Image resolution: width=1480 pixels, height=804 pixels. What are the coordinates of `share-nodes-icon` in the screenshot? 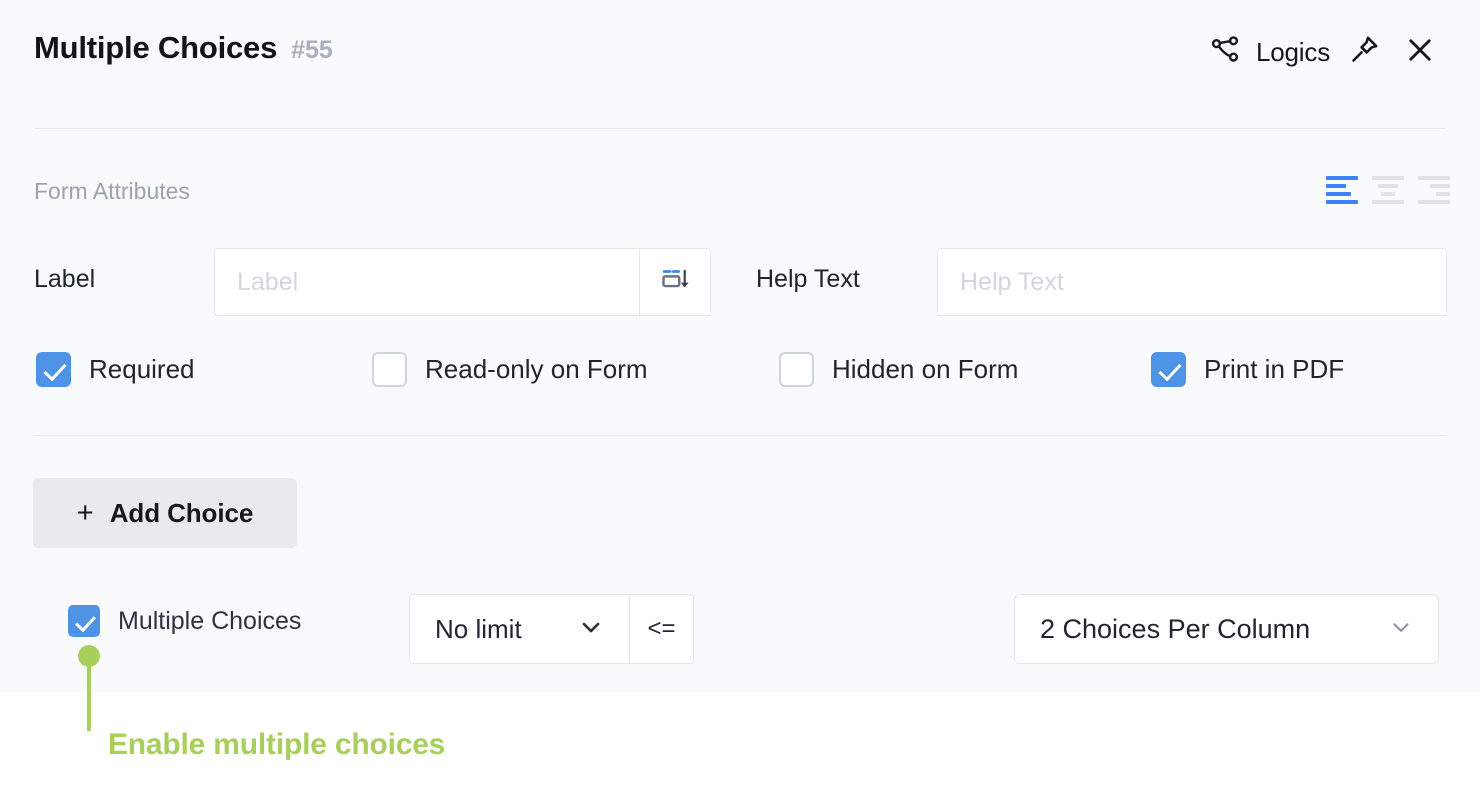 It's located at (1225, 52).